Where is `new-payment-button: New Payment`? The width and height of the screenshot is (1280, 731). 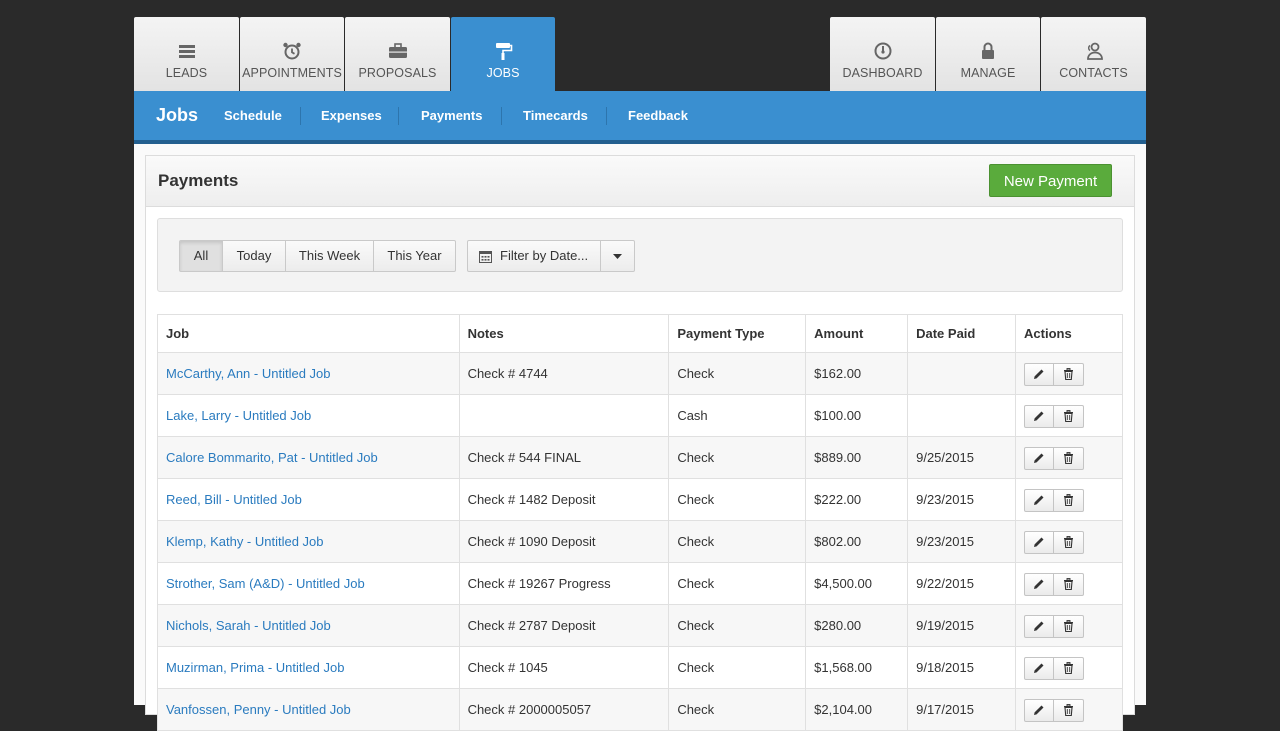
new-payment-button: New Payment is located at coordinates (1050, 180).